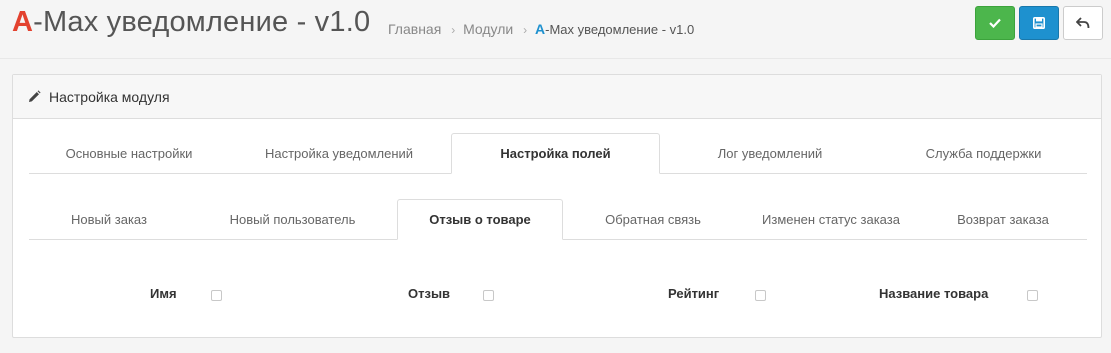 Image resolution: width=1111 pixels, height=353 pixels. What do you see at coordinates (694, 293) in the screenshot?
I see `field-label-rating: Рейтинг` at bounding box center [694, 293].